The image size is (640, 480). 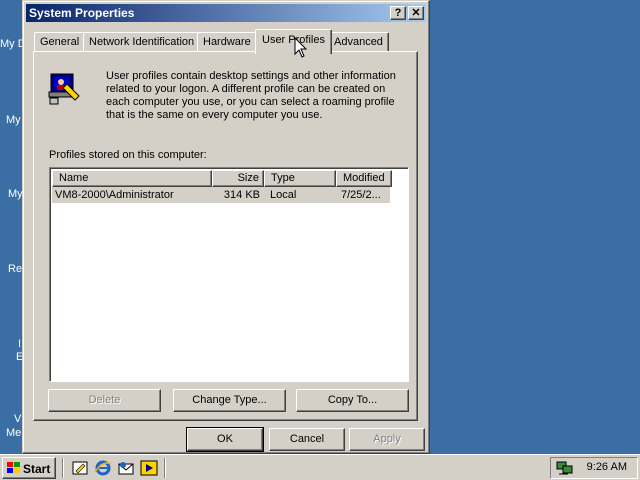 What do you see at coordinates (60, 42) in the screenshot?
I see `tab-general: General` at bounding box center [60, 42].